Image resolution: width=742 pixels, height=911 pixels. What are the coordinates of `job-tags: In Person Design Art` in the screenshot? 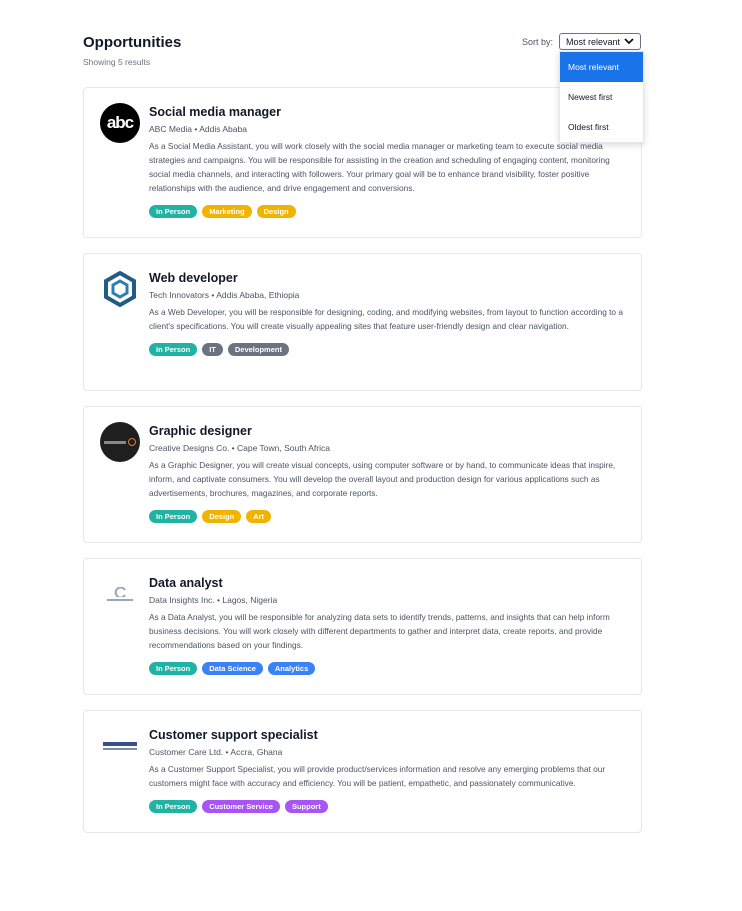 It's located at (389, 516).